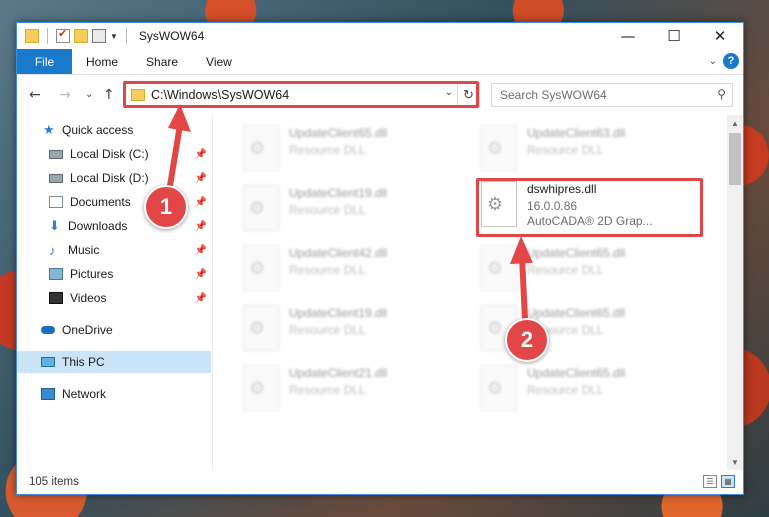  What do you see at coordinates (720, 36) in the screenshot?
I see `close-button: ✕` at bounding box center [720, 36].